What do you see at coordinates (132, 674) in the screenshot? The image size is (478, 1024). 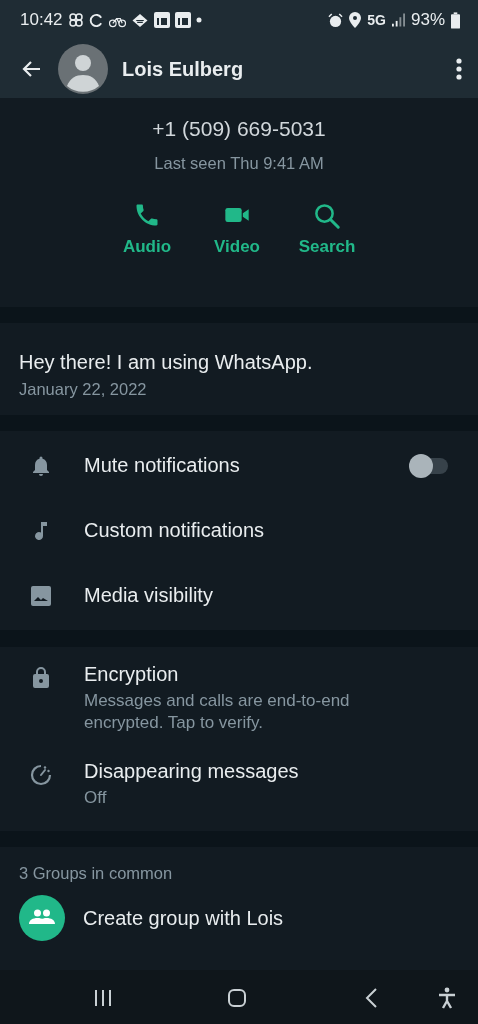 I see `encryption-title: Encryption` at bounding box center [132, 674].